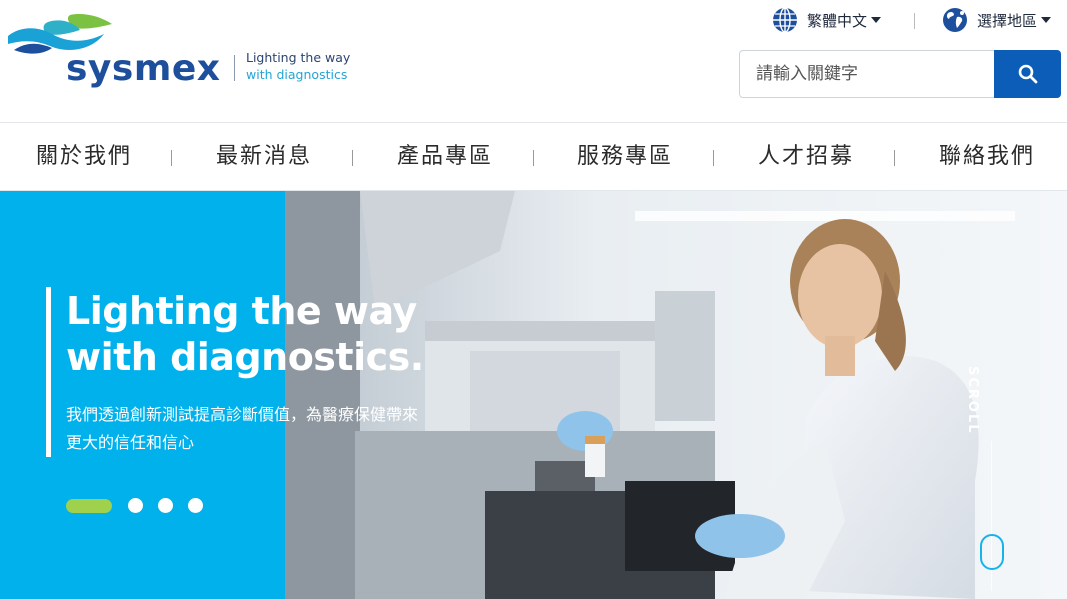  Describe the element at coordinates (837, 20) in the screenshot. I see `language-label: 繁體中文` at that location.